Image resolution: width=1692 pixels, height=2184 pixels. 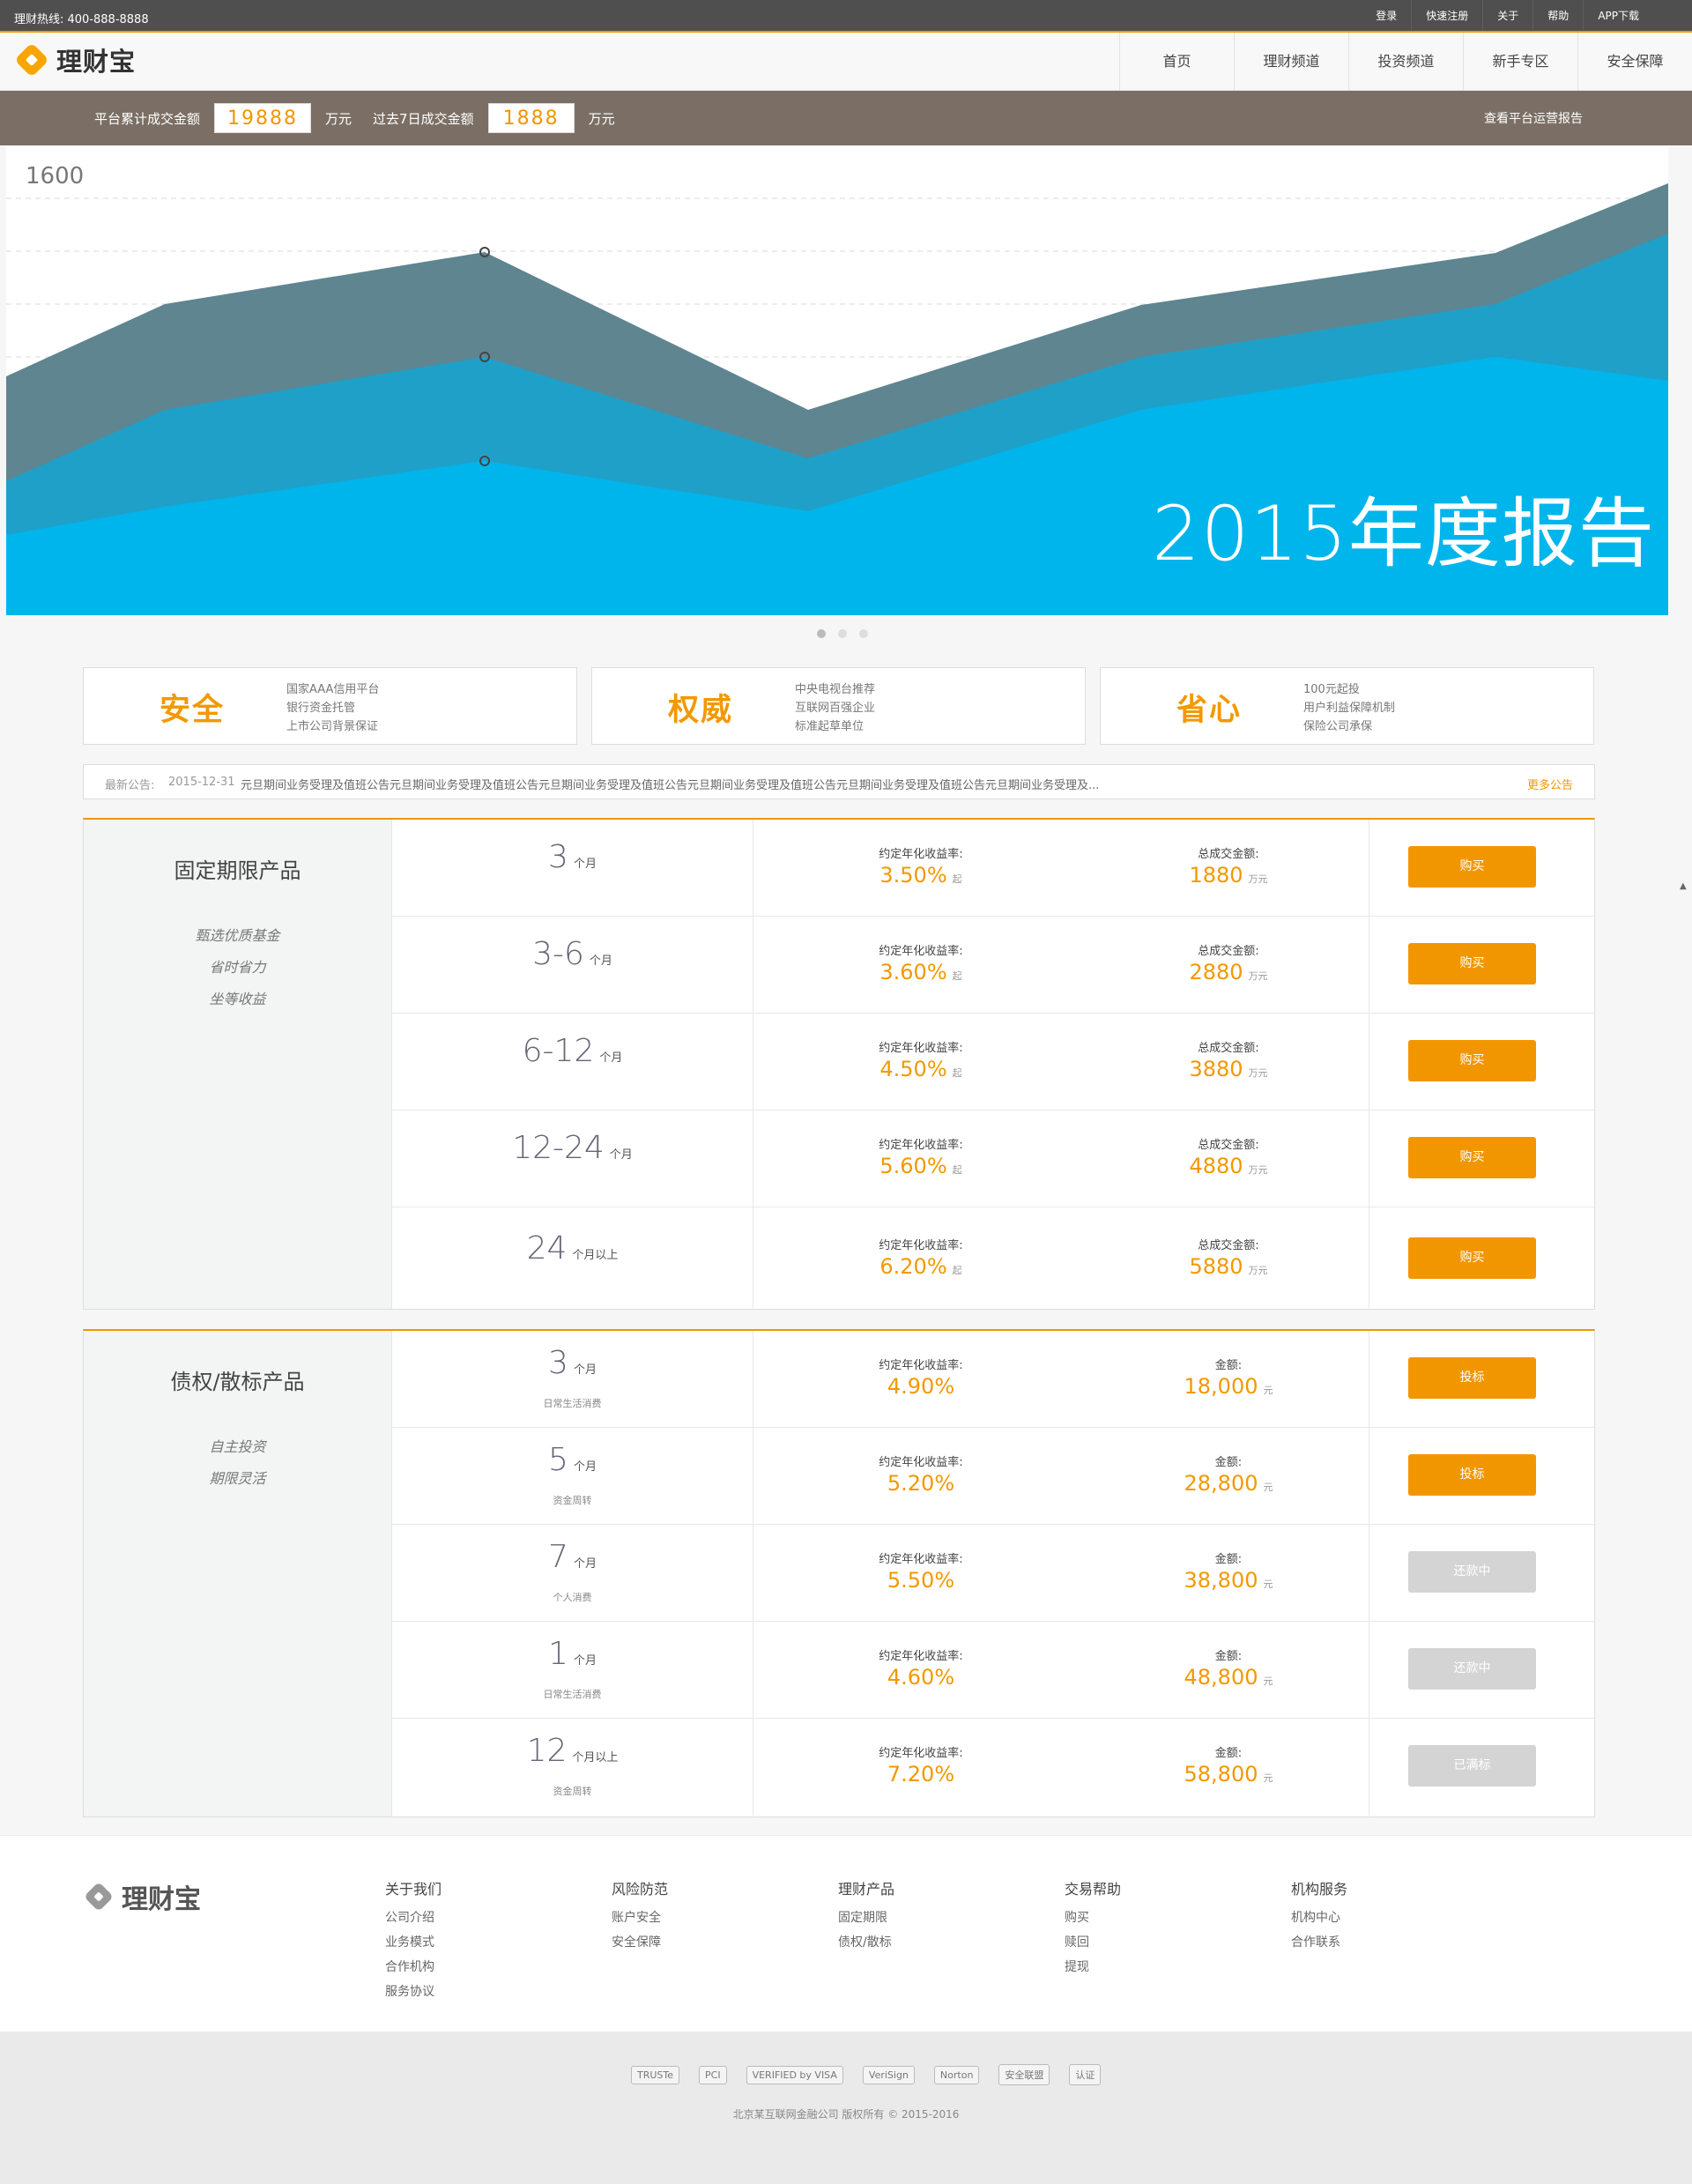 What do you see at coordinates (573, 1694) in the screenshot?
I see `term-purpose: 日常生活消费` at bounding box center [573, 1694].